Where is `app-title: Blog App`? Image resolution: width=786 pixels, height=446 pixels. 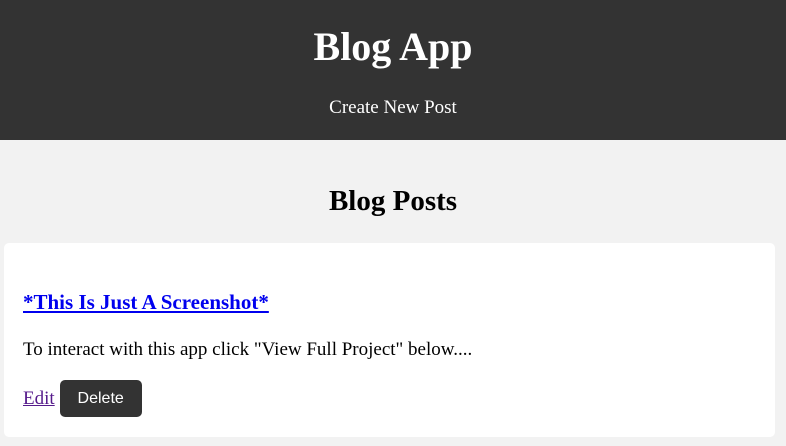
app-title: Blog App is located at coordinates (393, 46).